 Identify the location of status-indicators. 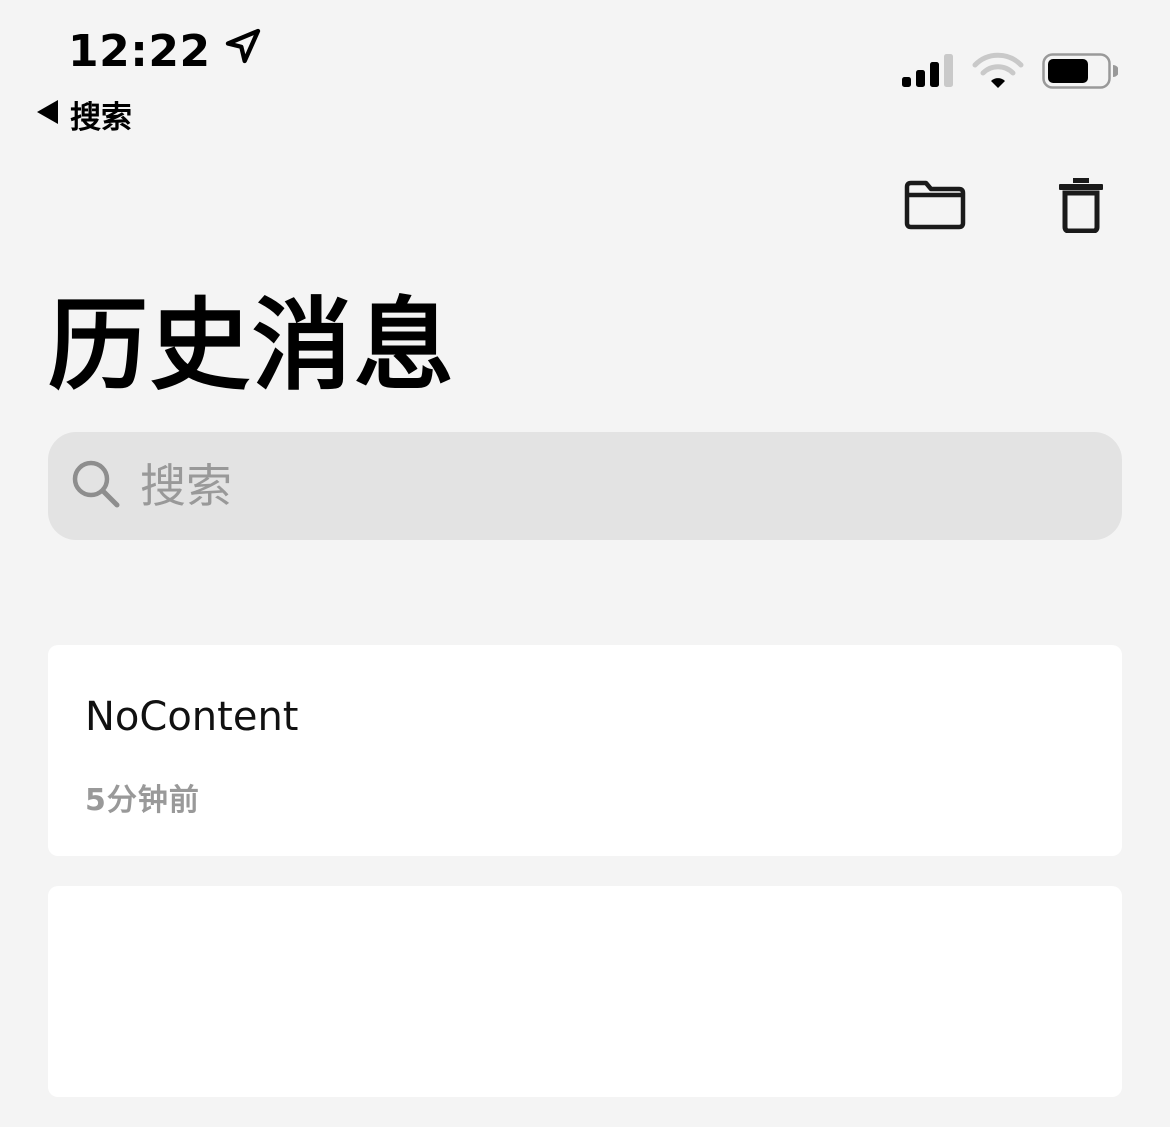
(1010, 73).